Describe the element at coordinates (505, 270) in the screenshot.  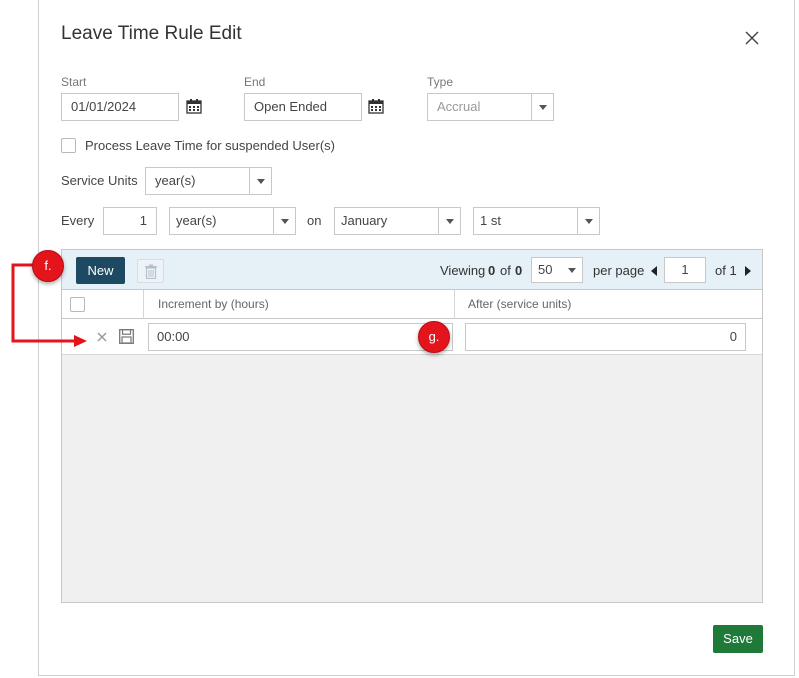
I see `viewing-of-label: of` at that location.